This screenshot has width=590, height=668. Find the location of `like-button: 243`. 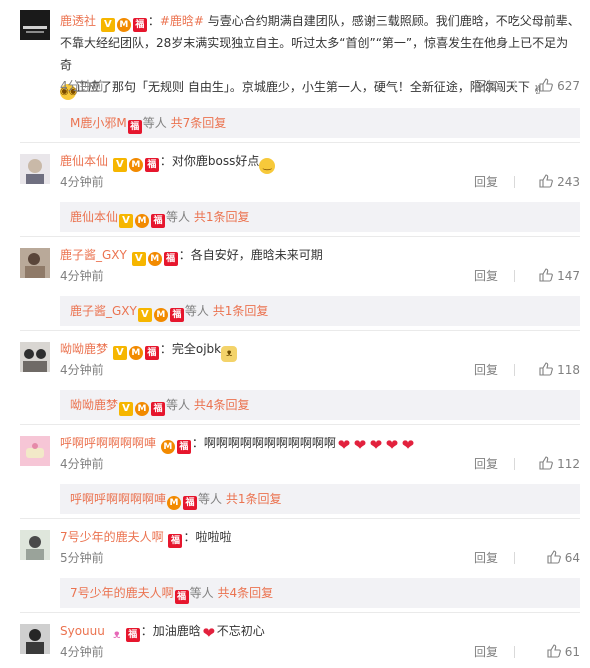

like-button: 243 is located at coordinates (551, 182).